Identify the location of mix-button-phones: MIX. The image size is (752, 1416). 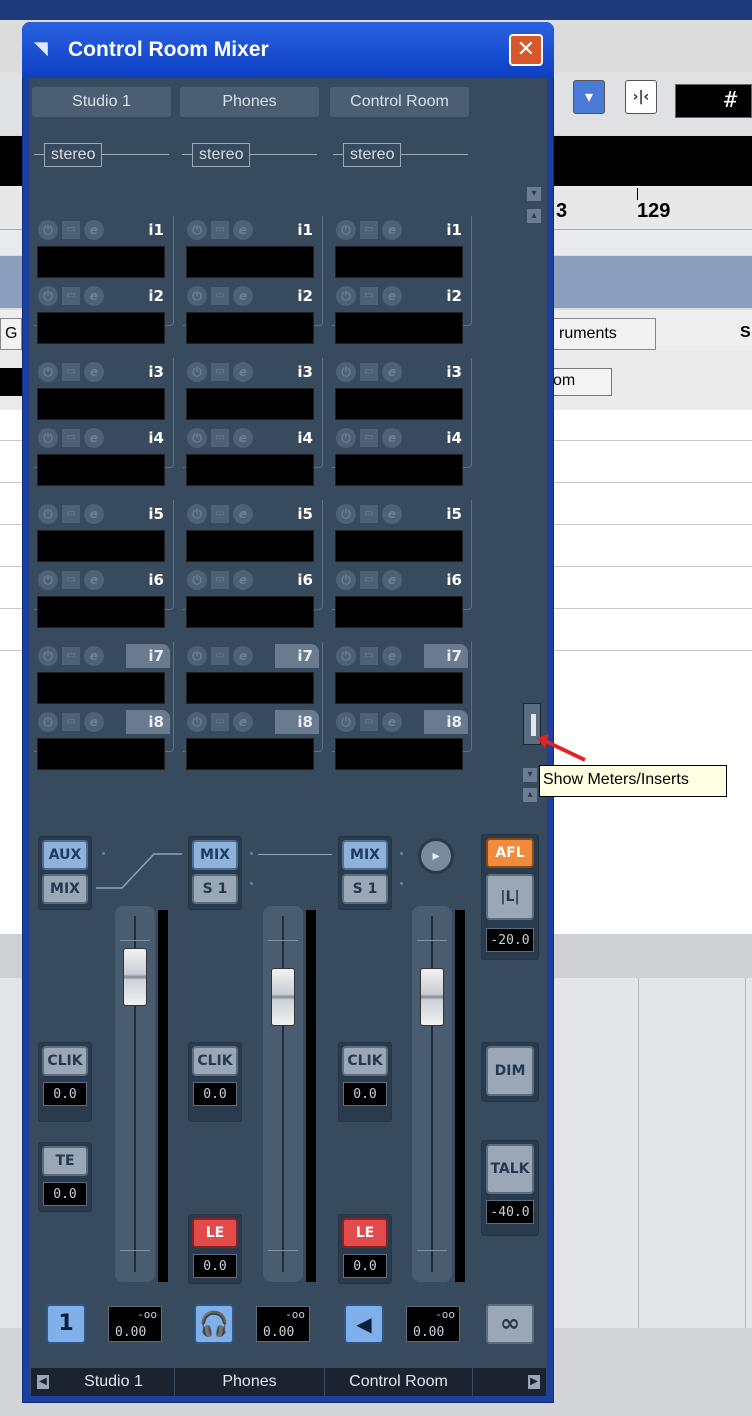
(215, 855).